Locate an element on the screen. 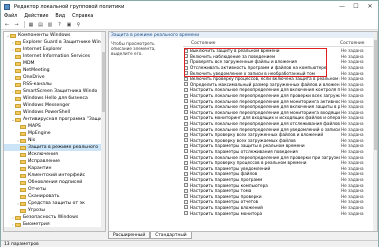 The height and width of the screenshot is (247, 379). policy-row: Настроить параметры компьютера Не задана is located at coordinates (280, 185).